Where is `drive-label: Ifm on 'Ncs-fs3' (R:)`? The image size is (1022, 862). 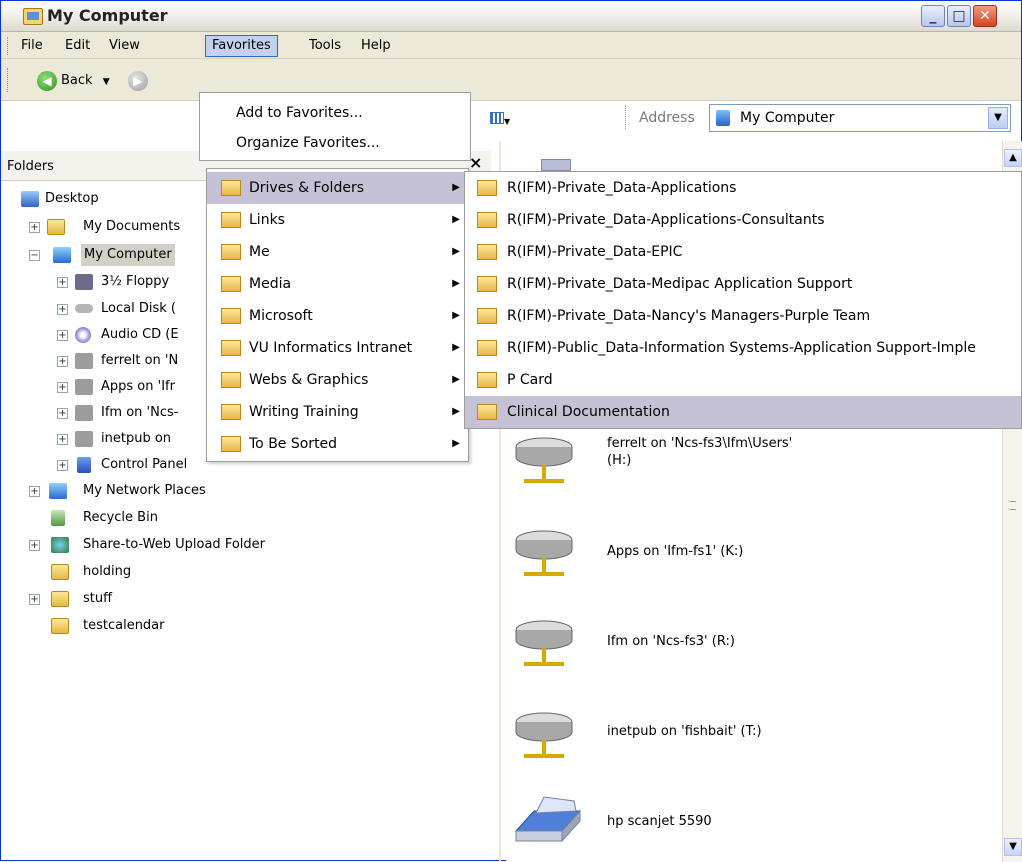
drive-label: Ifm on 'Ncs-fs3' (R:) is located at coordinates (671, 641).